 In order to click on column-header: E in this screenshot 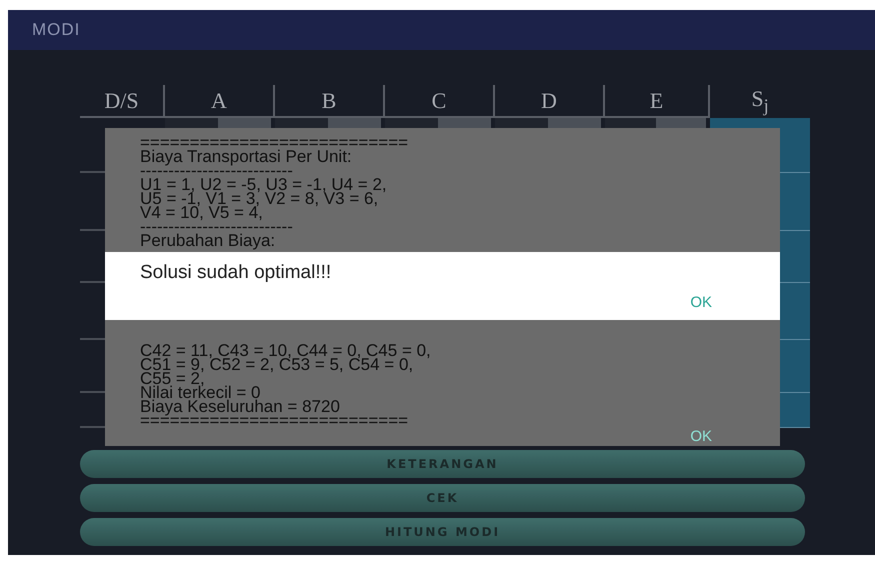, I will do `click(657, 101)`.